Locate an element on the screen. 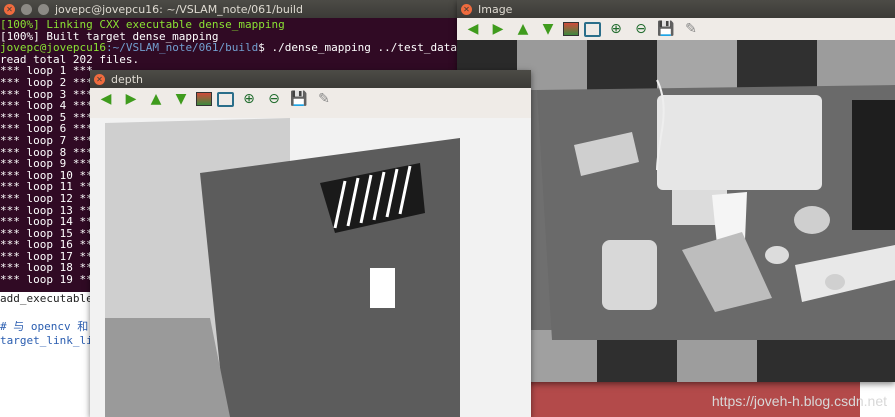  minimize-icon is located at coordinates (26, 9).